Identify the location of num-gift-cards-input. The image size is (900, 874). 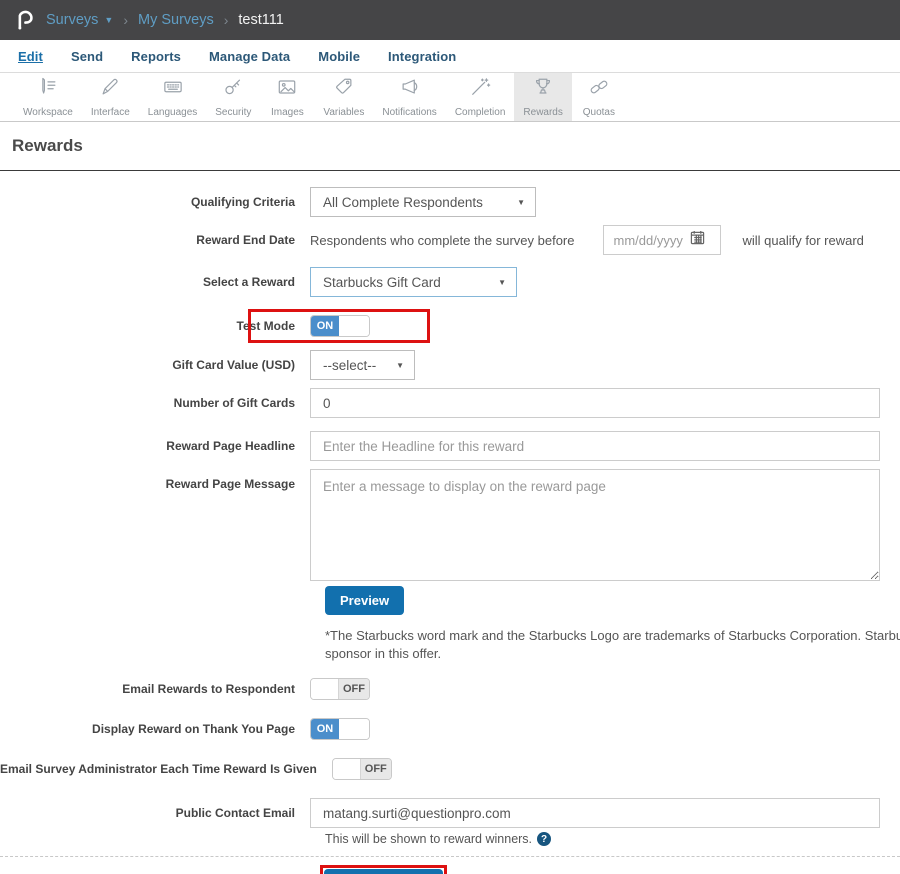
(595, 403).